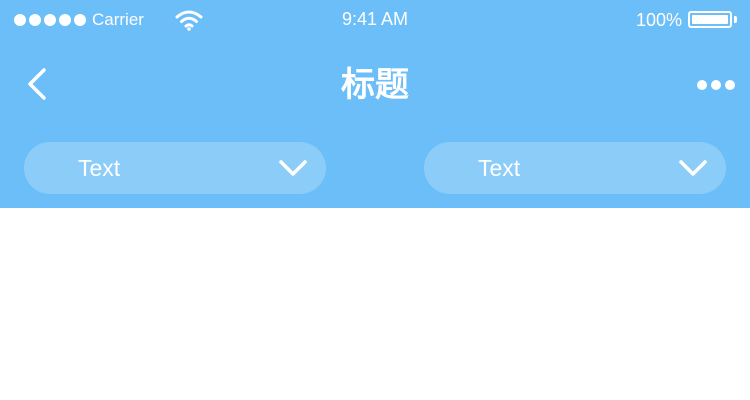 Image resolution: width=750 pixels, height=400 pixels. What do you see at coordinates (375, 20) in the screenshot?
I see `status-bar: Carrier 9:41 AM 100%` at bounding box center [375, 20].